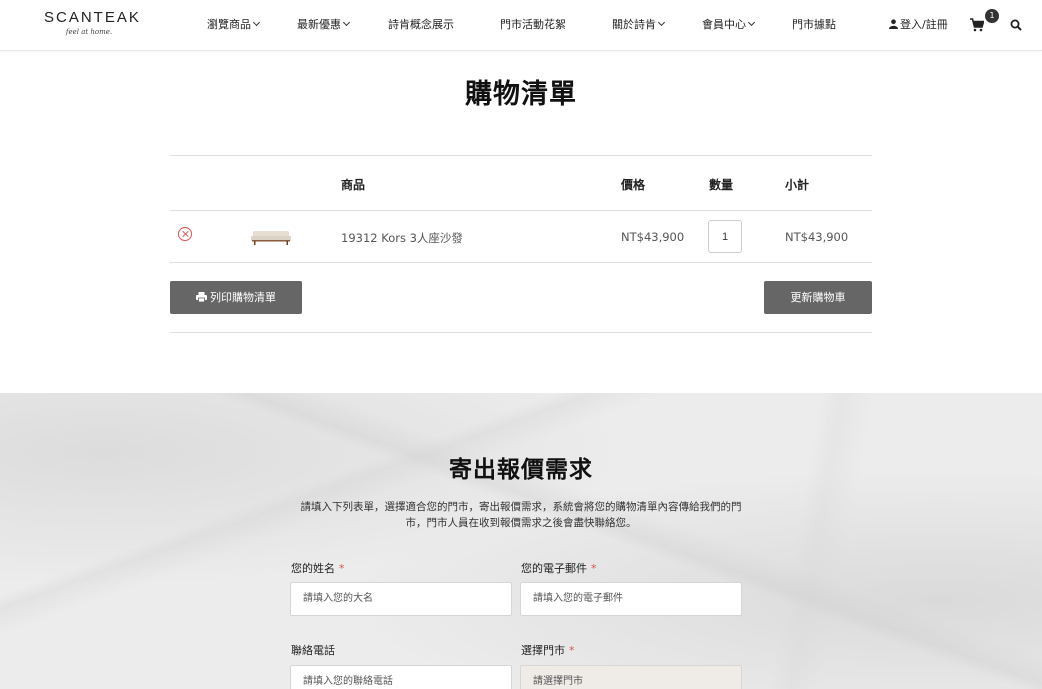 This screenshot has height=689, width=1042. What do you see at coordinates (721, 185) in the screenshot?
I see `column-header-quantity: 數量` at bounding box center [721, 185].